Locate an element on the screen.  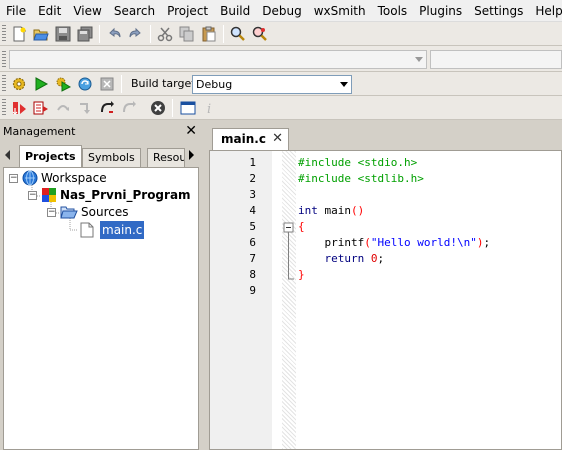
run-to-cursor-icon is located at coordinates (41, 108).